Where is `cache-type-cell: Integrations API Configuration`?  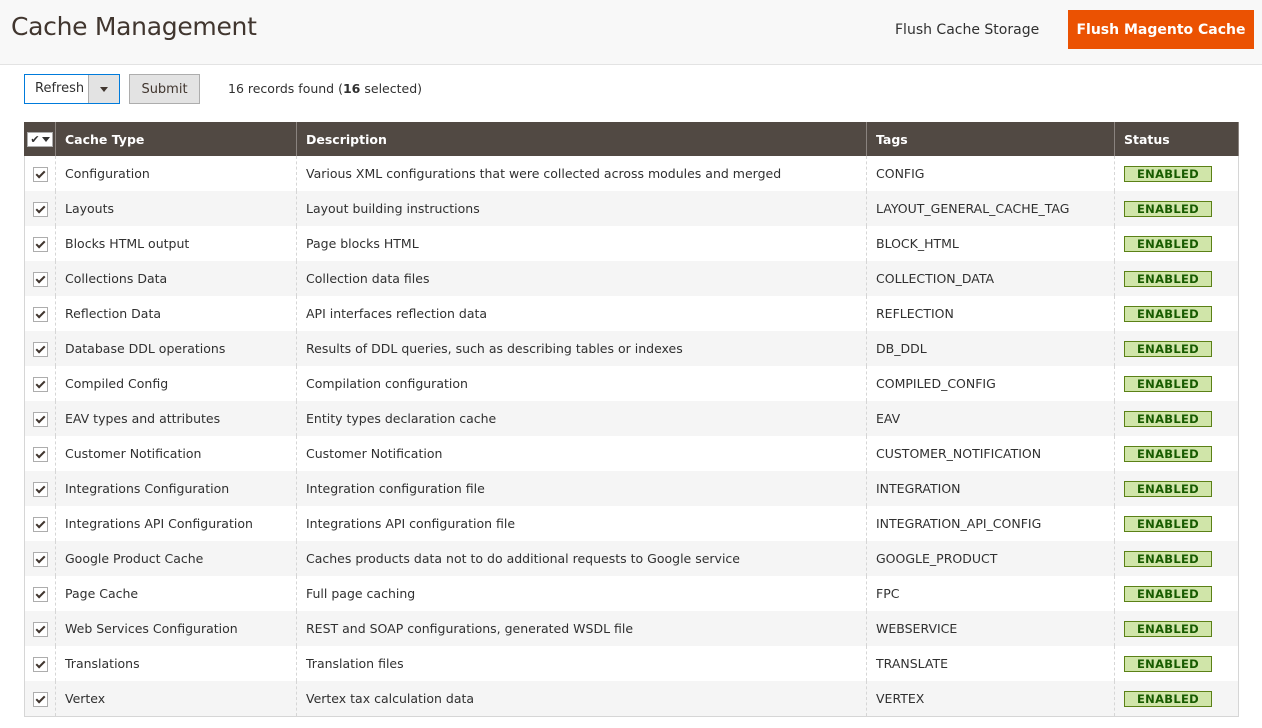 cache-type-cell: Integrations API Configuration is located at coordinates (176, 523).